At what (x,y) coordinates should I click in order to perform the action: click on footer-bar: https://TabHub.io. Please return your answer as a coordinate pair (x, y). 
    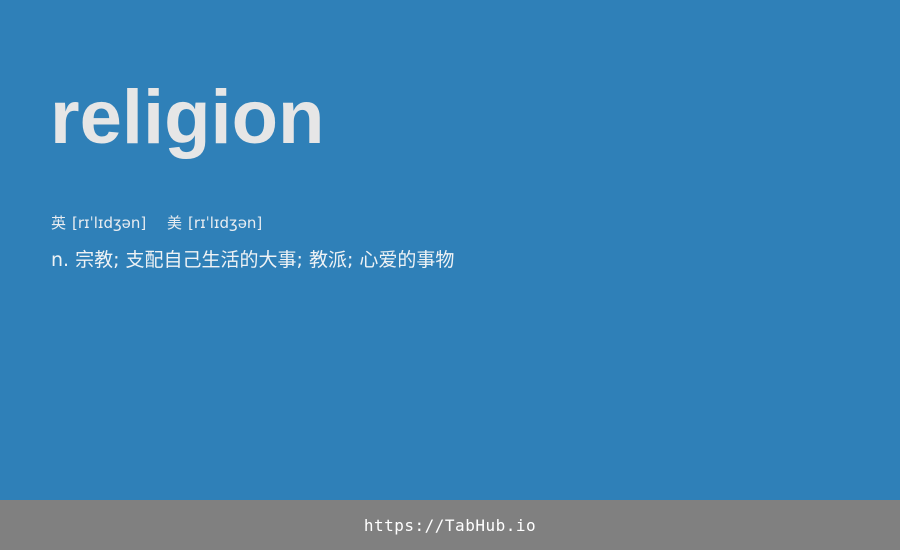
    Looking at the image, I should click on (450, 525).